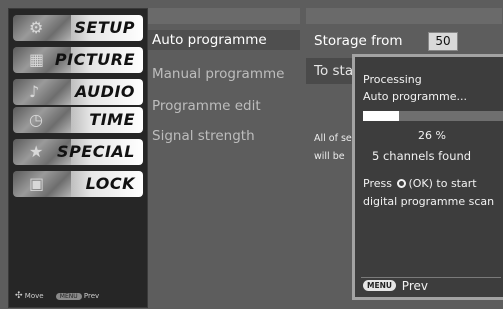 The width and height of the screenshot is (503, 309). What do you see at coordinates (112, 119) in the screenshot?
I see `sidebar-item-label: TIME` at bounding box center [112, 119].